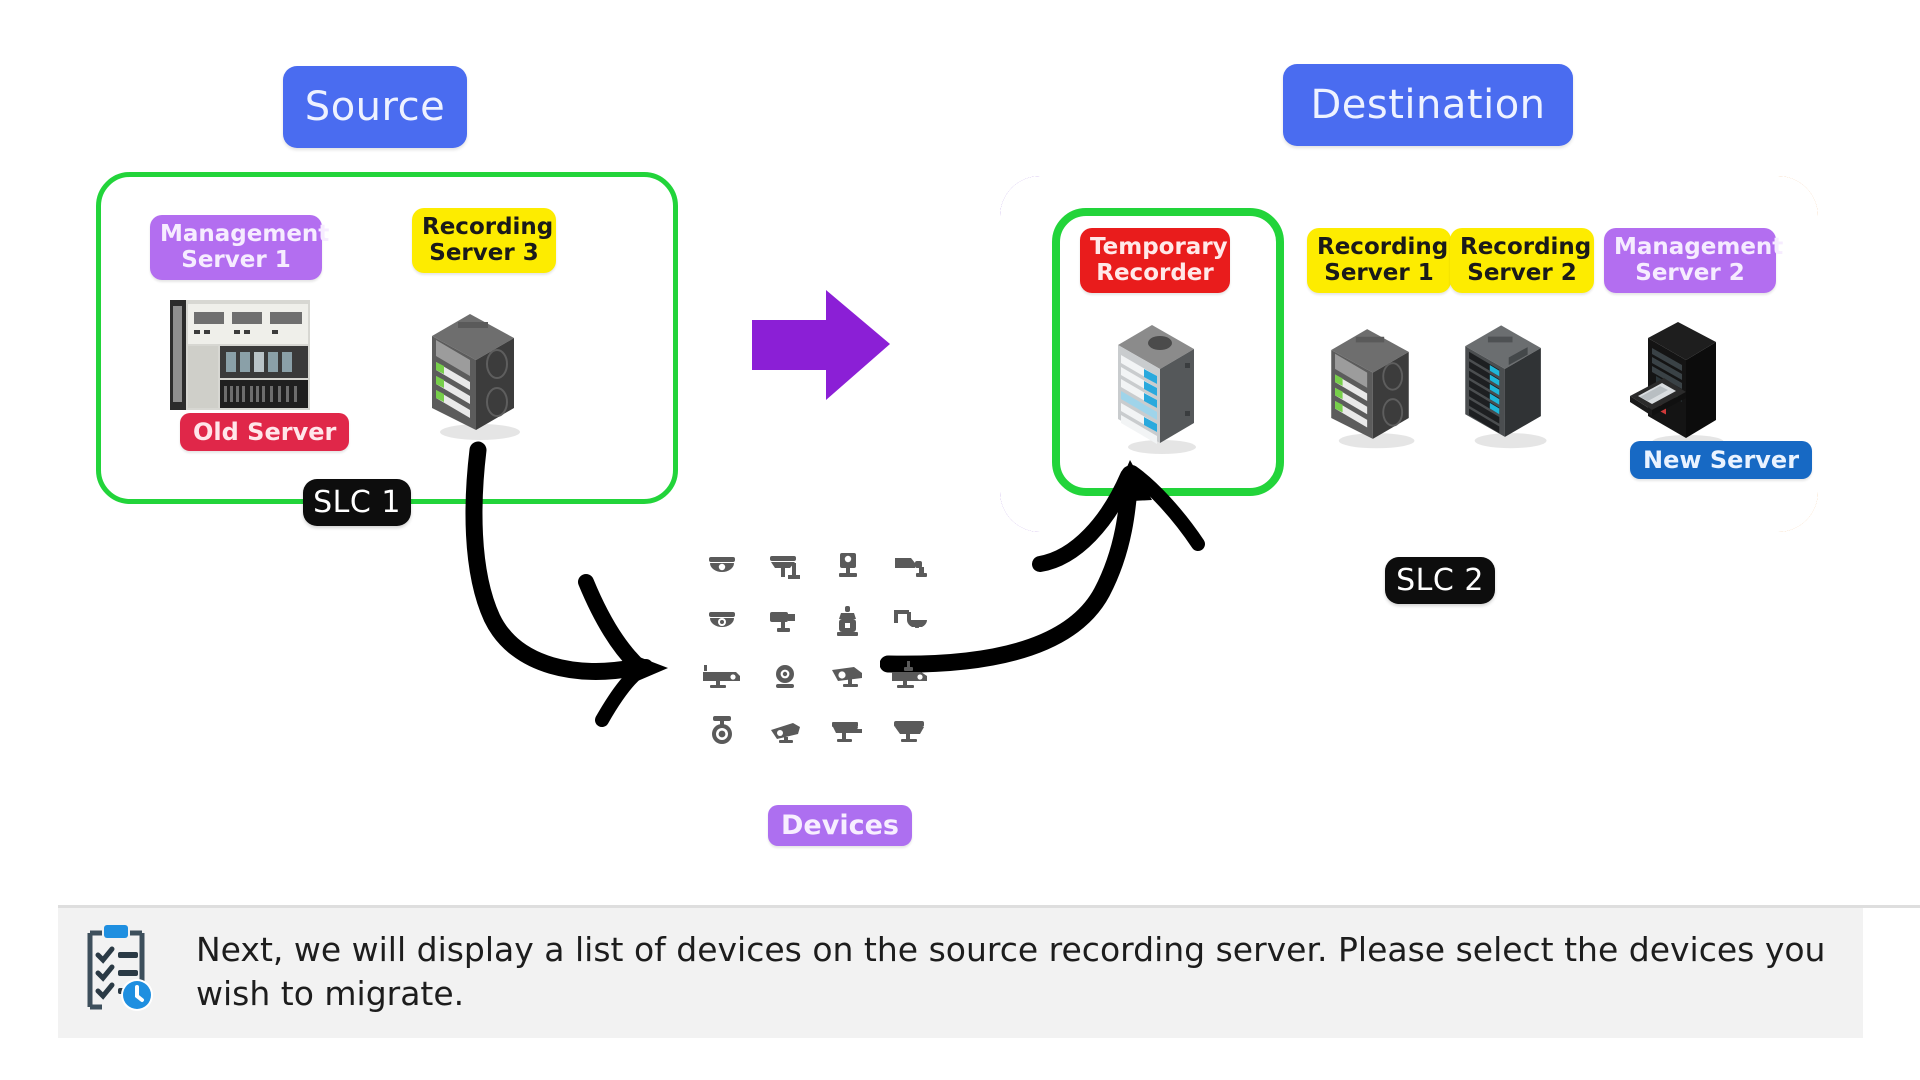 This screenshot has height=1080, width=1920. What do you see at coordinates (1693, 260) in the screenshot?
I see `management-server-2-tag: Management Server 2` at bounding box center [1693, 260].